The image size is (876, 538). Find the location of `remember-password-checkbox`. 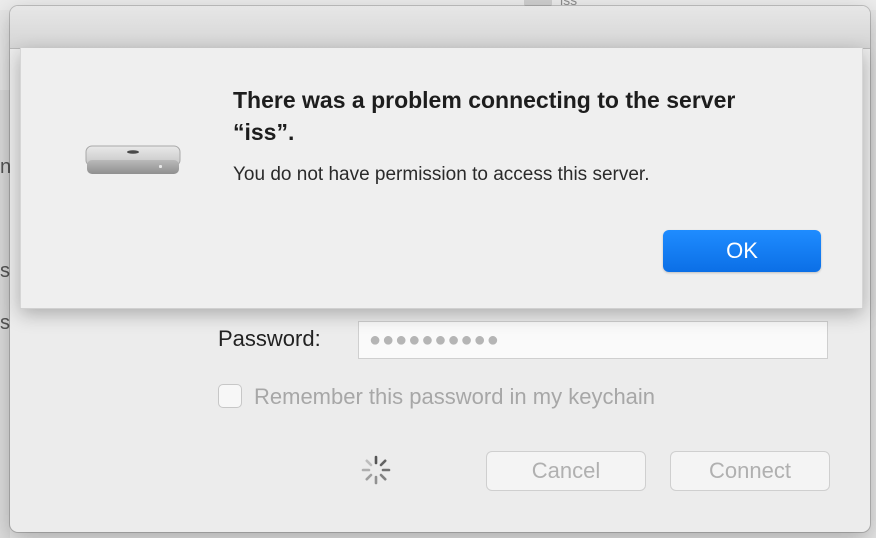

remember-password-checkbox is located at coordinates (230, 396).